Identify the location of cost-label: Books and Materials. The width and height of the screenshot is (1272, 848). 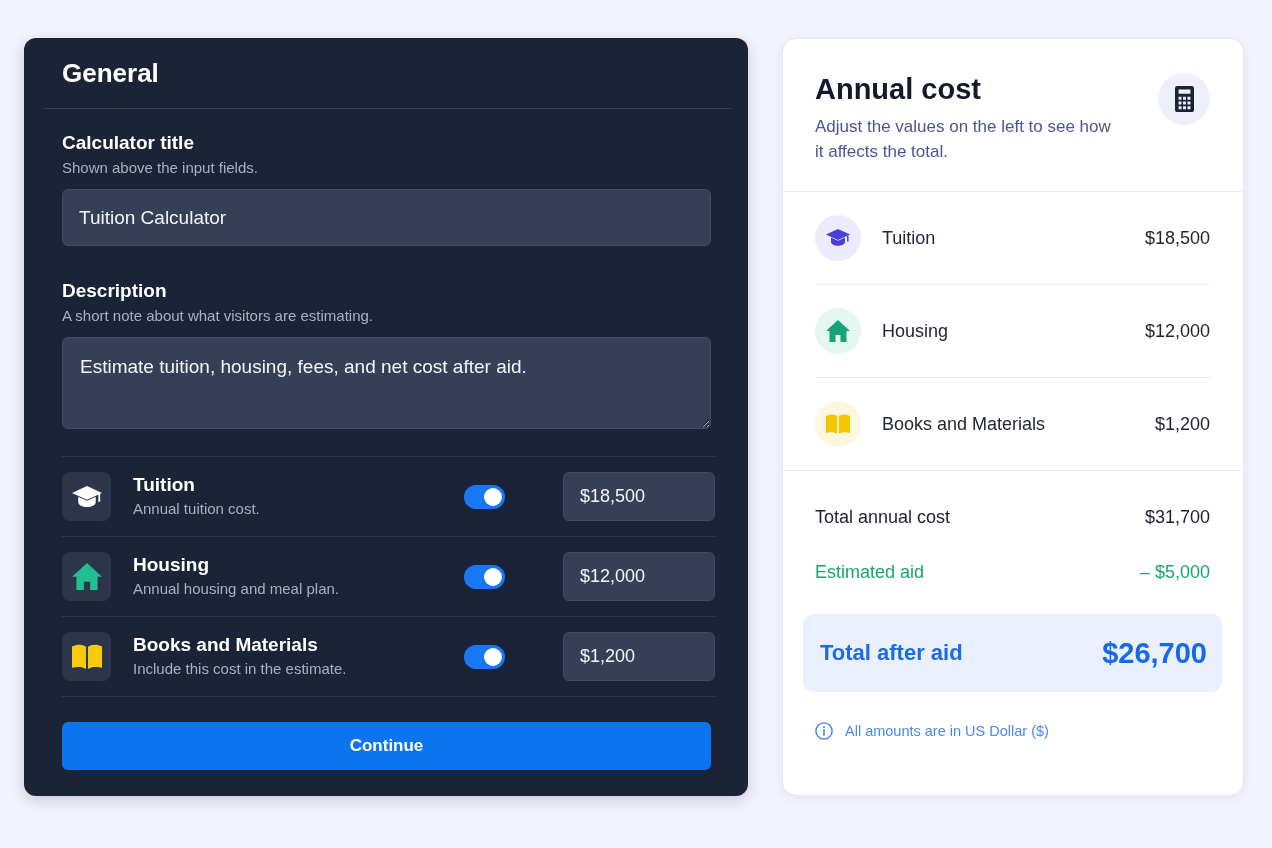
(964, 424).